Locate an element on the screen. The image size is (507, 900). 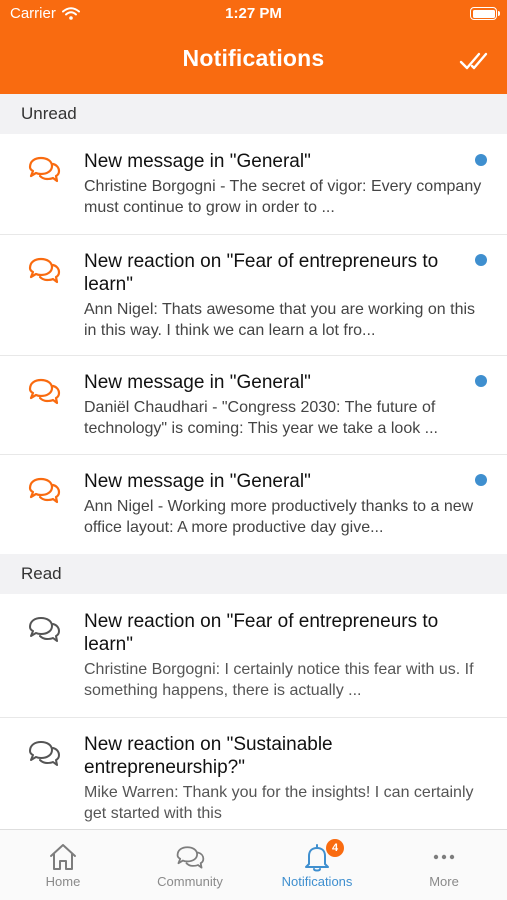
tab-home: Home is located at coordinates (63, 865).